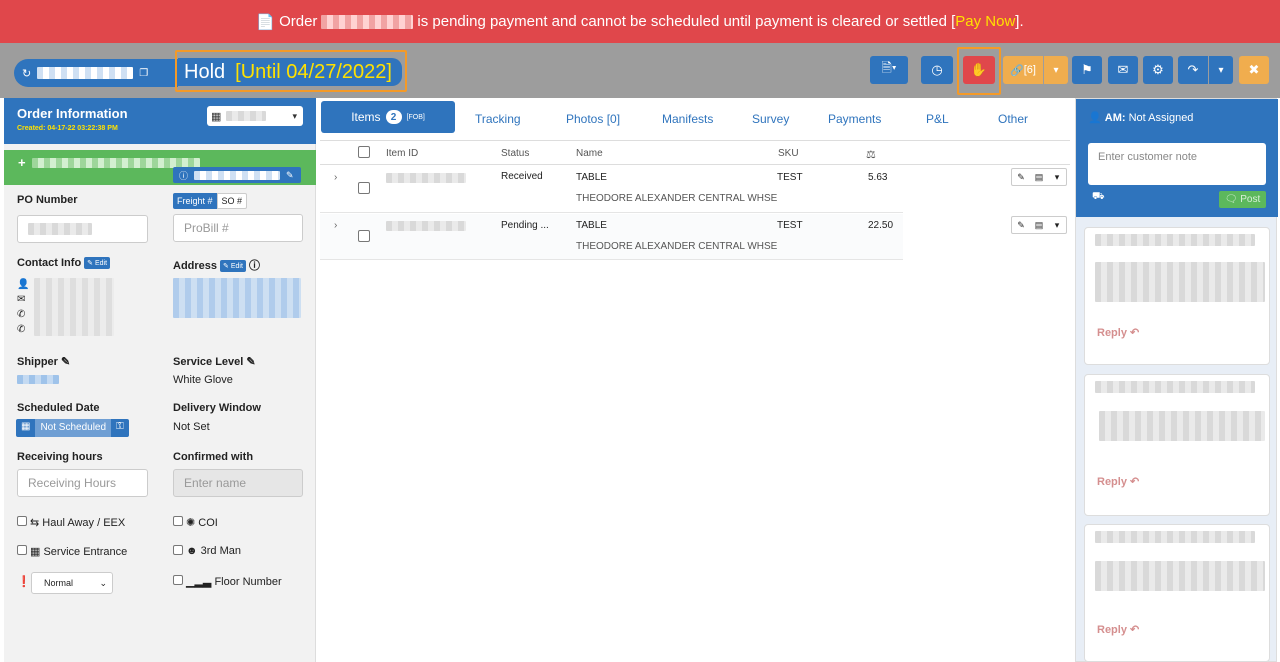 Image resolution: width=1280 pixels, height=662 pixels. I want to click on post-note-button: 🗨 Post, so click(1242, 199).